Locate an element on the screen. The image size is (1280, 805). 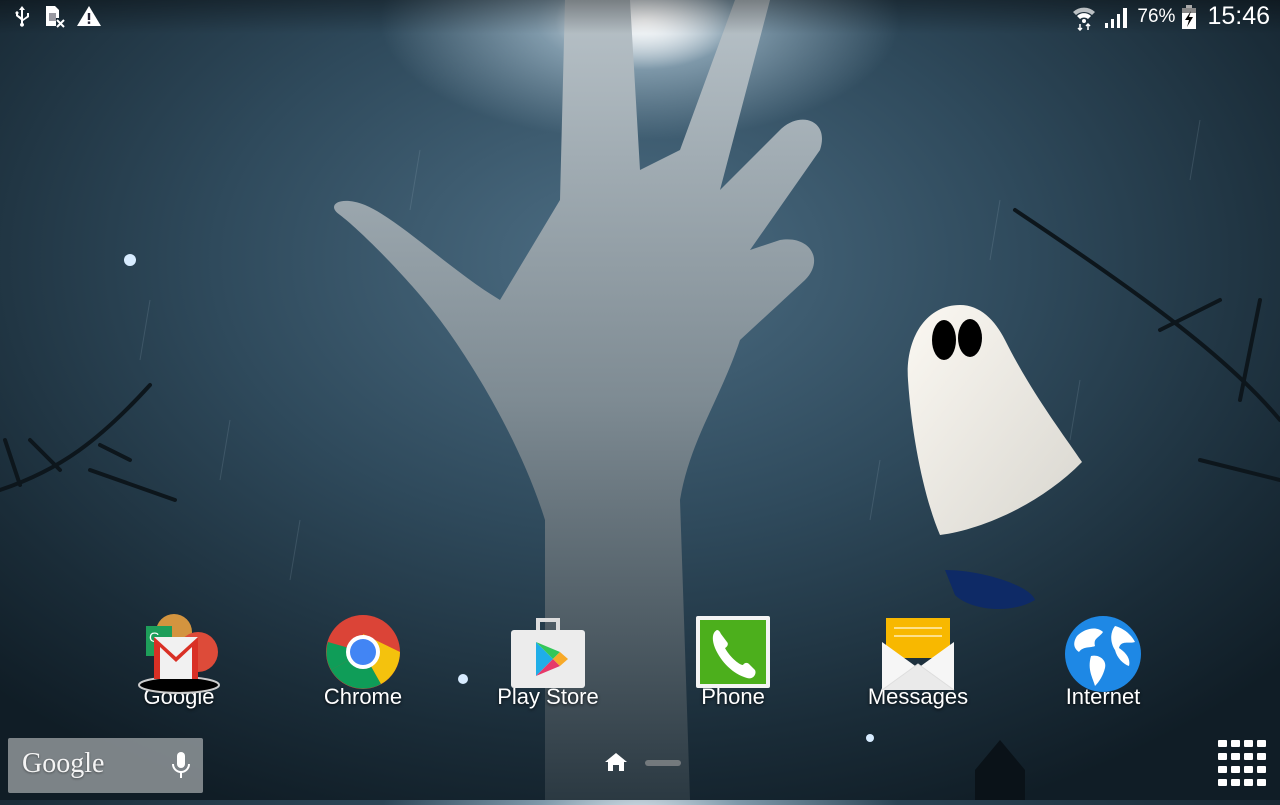
apps-grid-icon is located at coordinates (1244, 764).